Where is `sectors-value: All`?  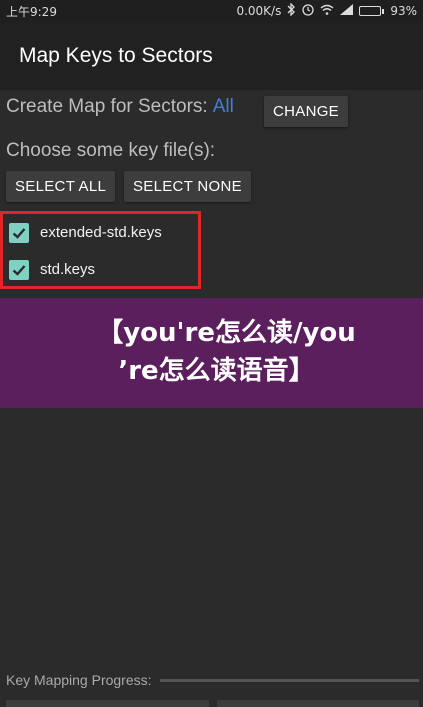
sectors-value: All is located at coordinates (223, 106).